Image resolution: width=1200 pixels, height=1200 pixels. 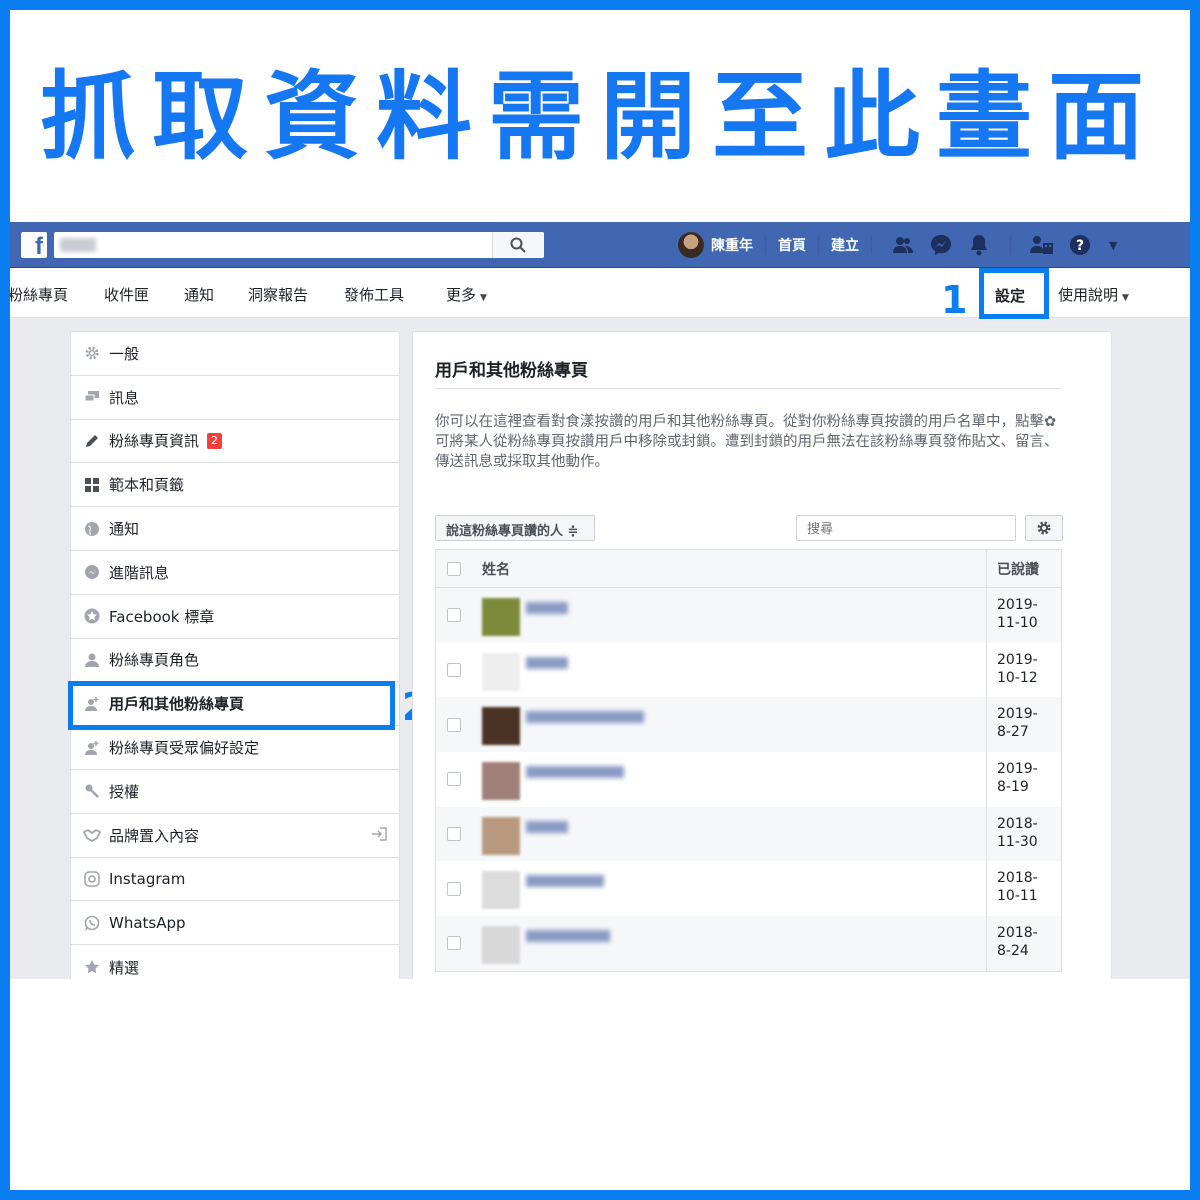 I want to click on sidebar-item: 授權, so click(x=235, y=792).